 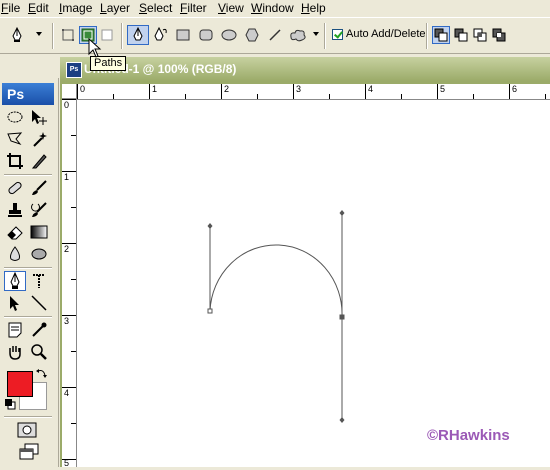 I want to click on menu-file: File, so click(x=10, y=8).